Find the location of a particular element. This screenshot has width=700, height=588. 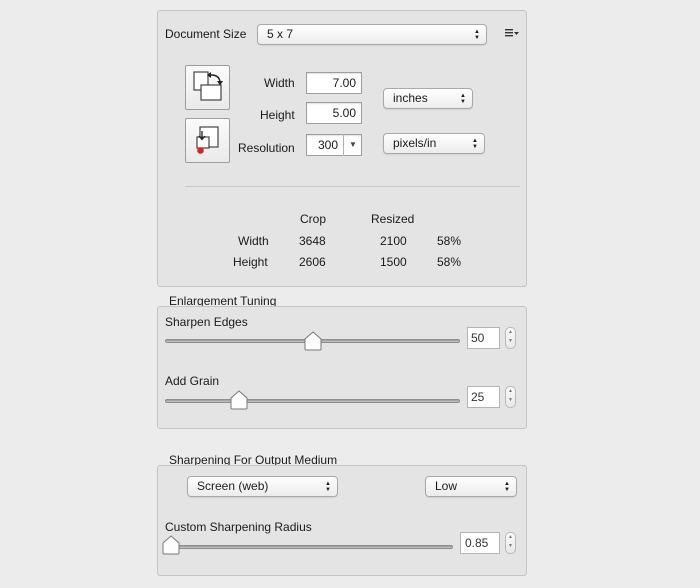

custom-radius-slider-track is located at coordinates (309, 547).